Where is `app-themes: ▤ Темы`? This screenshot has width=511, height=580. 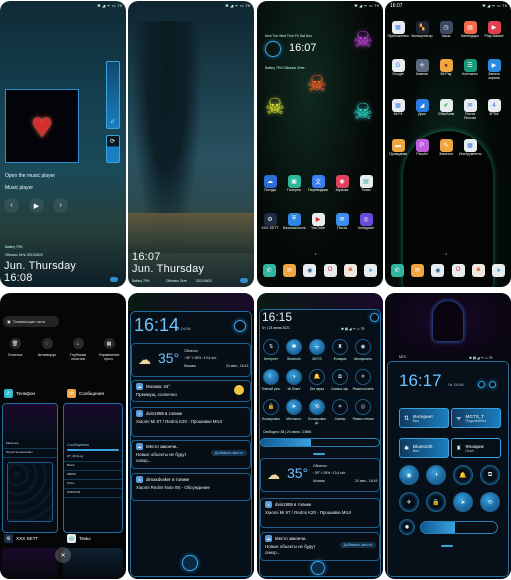 app-themes: ▤ Темы is located at coordinates (366, 184).